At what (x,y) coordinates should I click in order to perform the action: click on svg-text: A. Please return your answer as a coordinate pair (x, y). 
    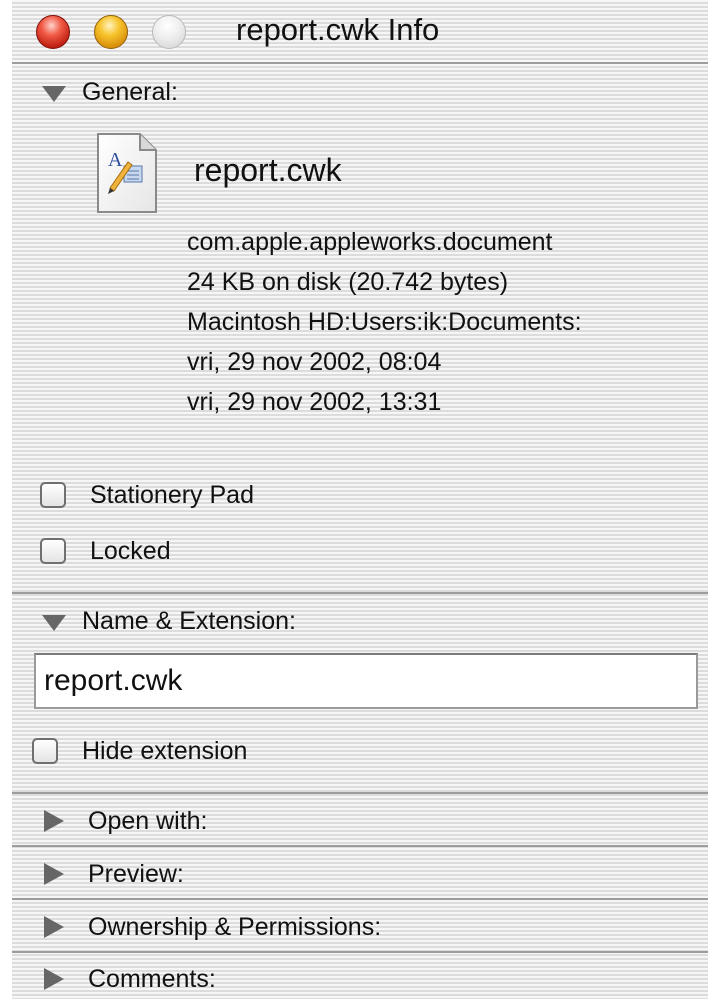
    Looking at the image, I should click on (115, 160).